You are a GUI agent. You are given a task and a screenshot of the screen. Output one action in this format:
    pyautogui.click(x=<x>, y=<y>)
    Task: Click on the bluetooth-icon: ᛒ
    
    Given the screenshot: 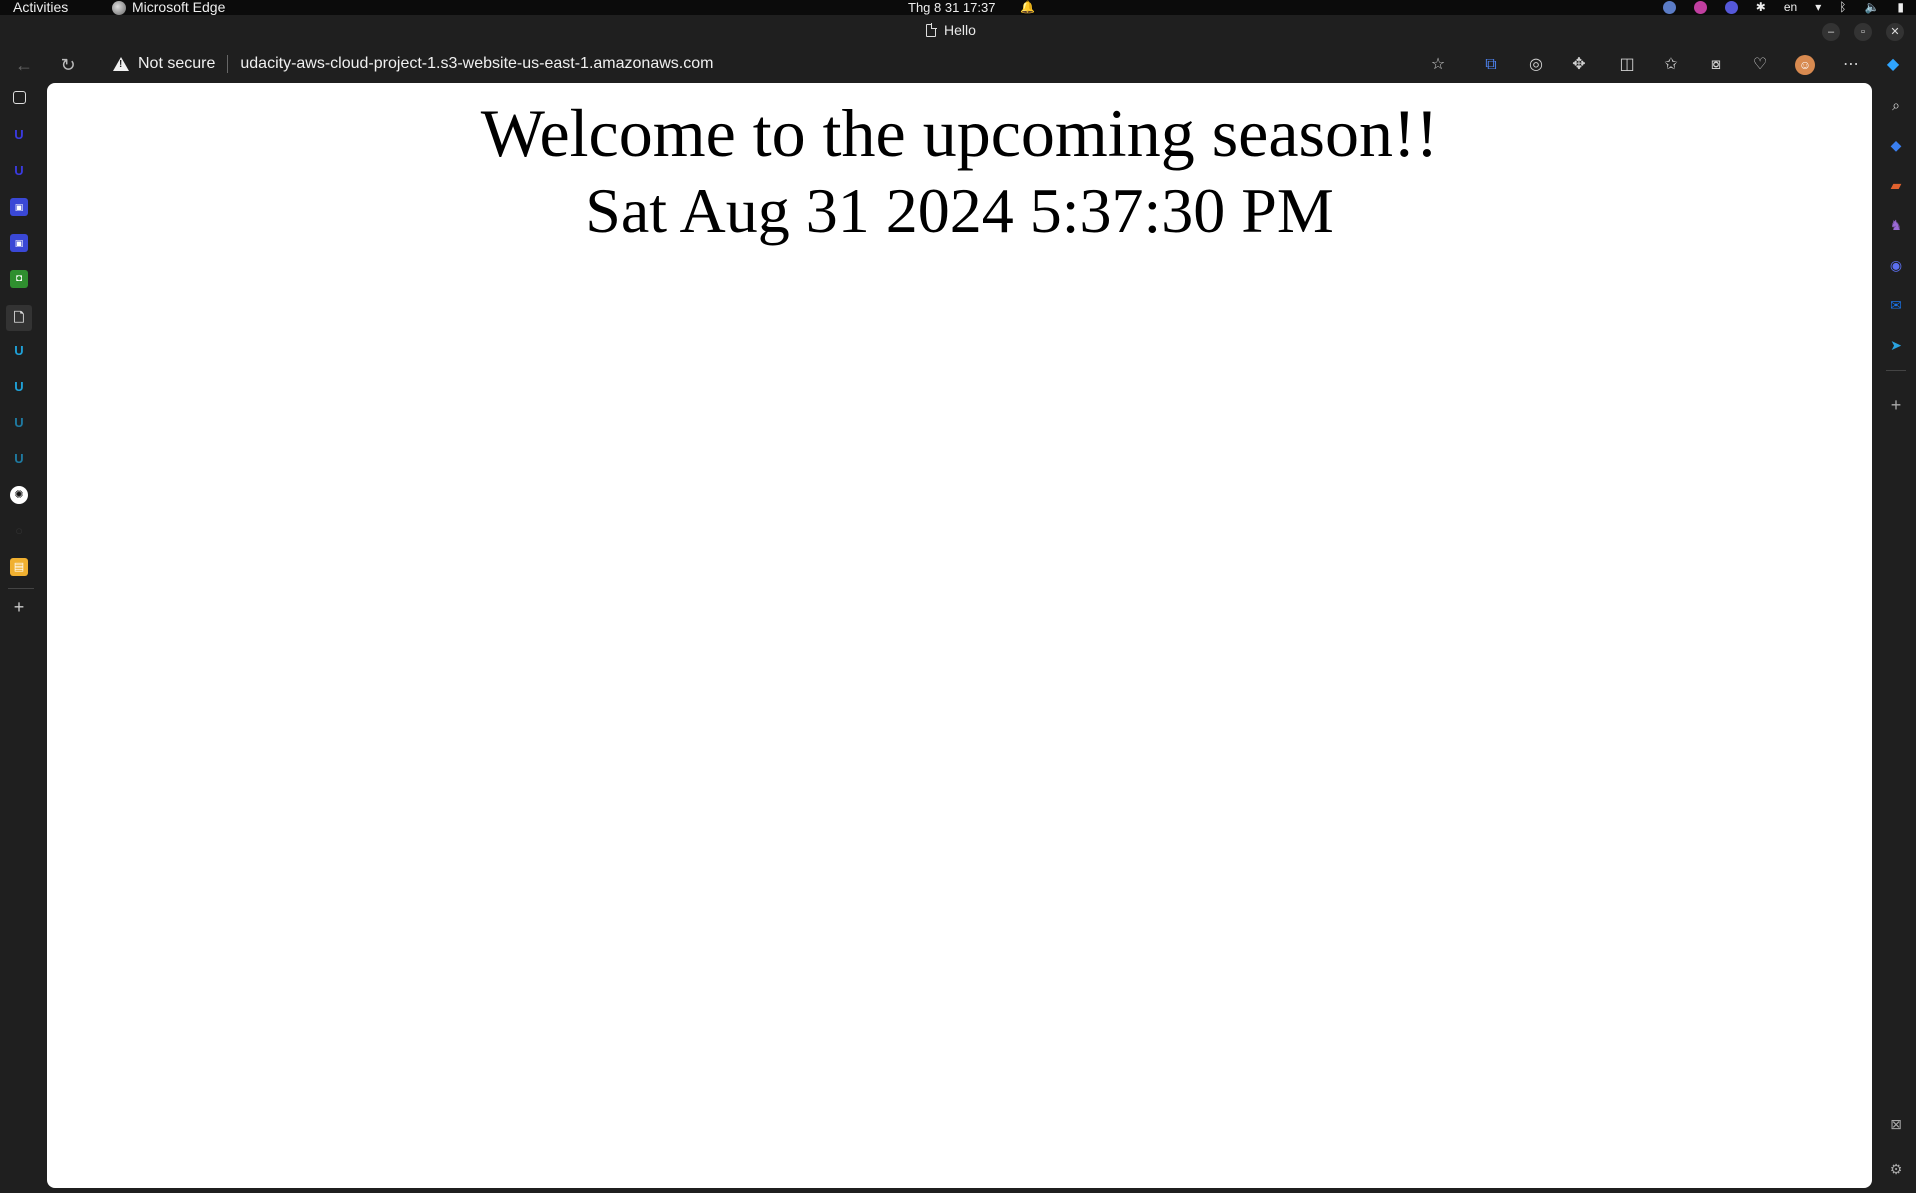 What is the action you would take?
    pyautogui.click(x=1842, y=7)
    